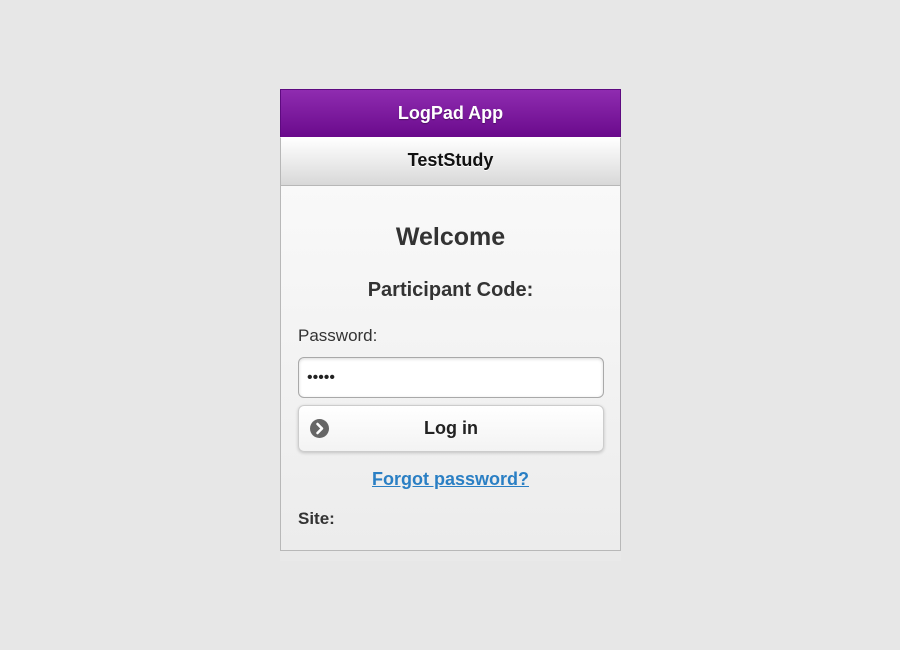  I want to click on login-button: Log in, so click(451, 428).